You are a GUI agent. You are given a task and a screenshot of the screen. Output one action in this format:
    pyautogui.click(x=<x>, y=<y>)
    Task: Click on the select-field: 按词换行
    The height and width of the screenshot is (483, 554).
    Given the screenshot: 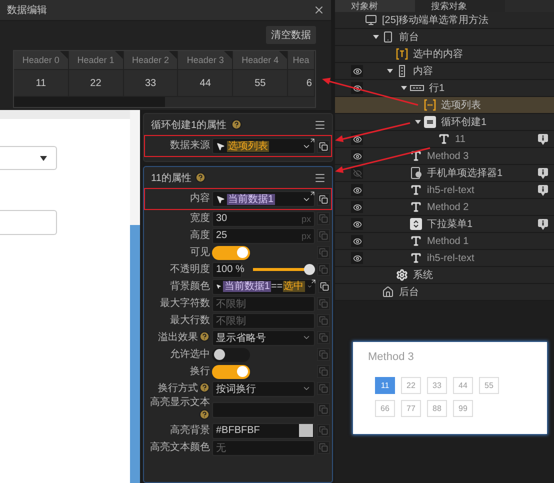 What is the action you would take?
    pyautogui.click(x=263, y=388)
    